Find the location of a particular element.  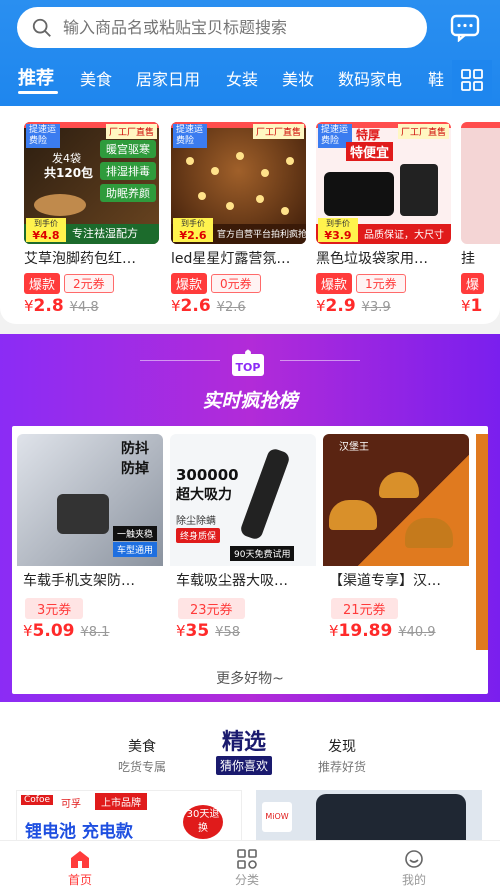

active-tab-indicator is located at coordinates (38, 92).